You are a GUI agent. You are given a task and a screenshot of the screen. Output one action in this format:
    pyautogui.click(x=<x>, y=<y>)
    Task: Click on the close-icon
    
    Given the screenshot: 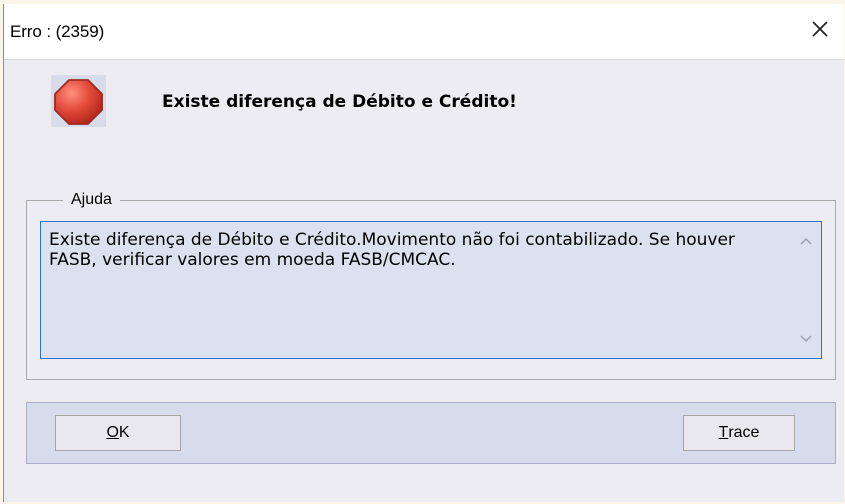 What is the action you would take?
    pyautogui.click(x=820, y=31)
    